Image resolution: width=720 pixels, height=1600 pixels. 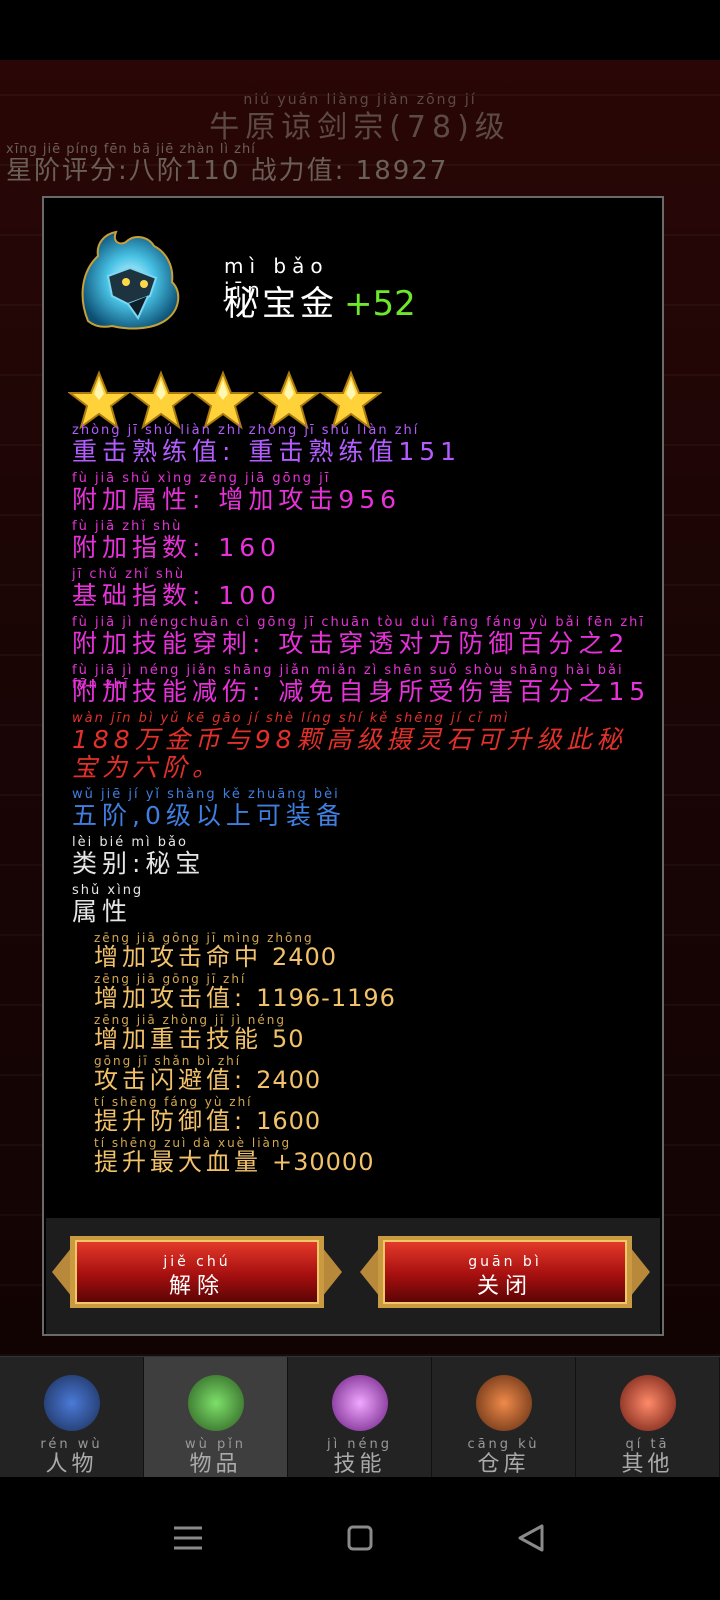 I want to click on close-button: guān bì 关闭, so click(x=505, y=1272).